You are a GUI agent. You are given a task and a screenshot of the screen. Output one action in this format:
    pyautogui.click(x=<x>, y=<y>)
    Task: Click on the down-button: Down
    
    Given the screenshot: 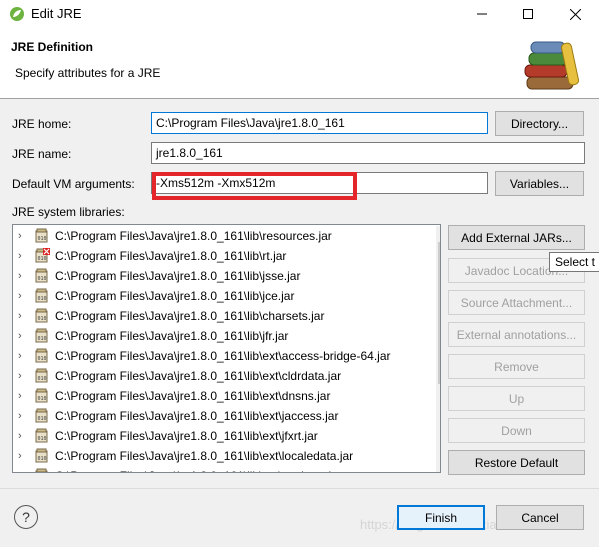 What is the action you would take?
    pyautogui.click(x=516, y=430)
    